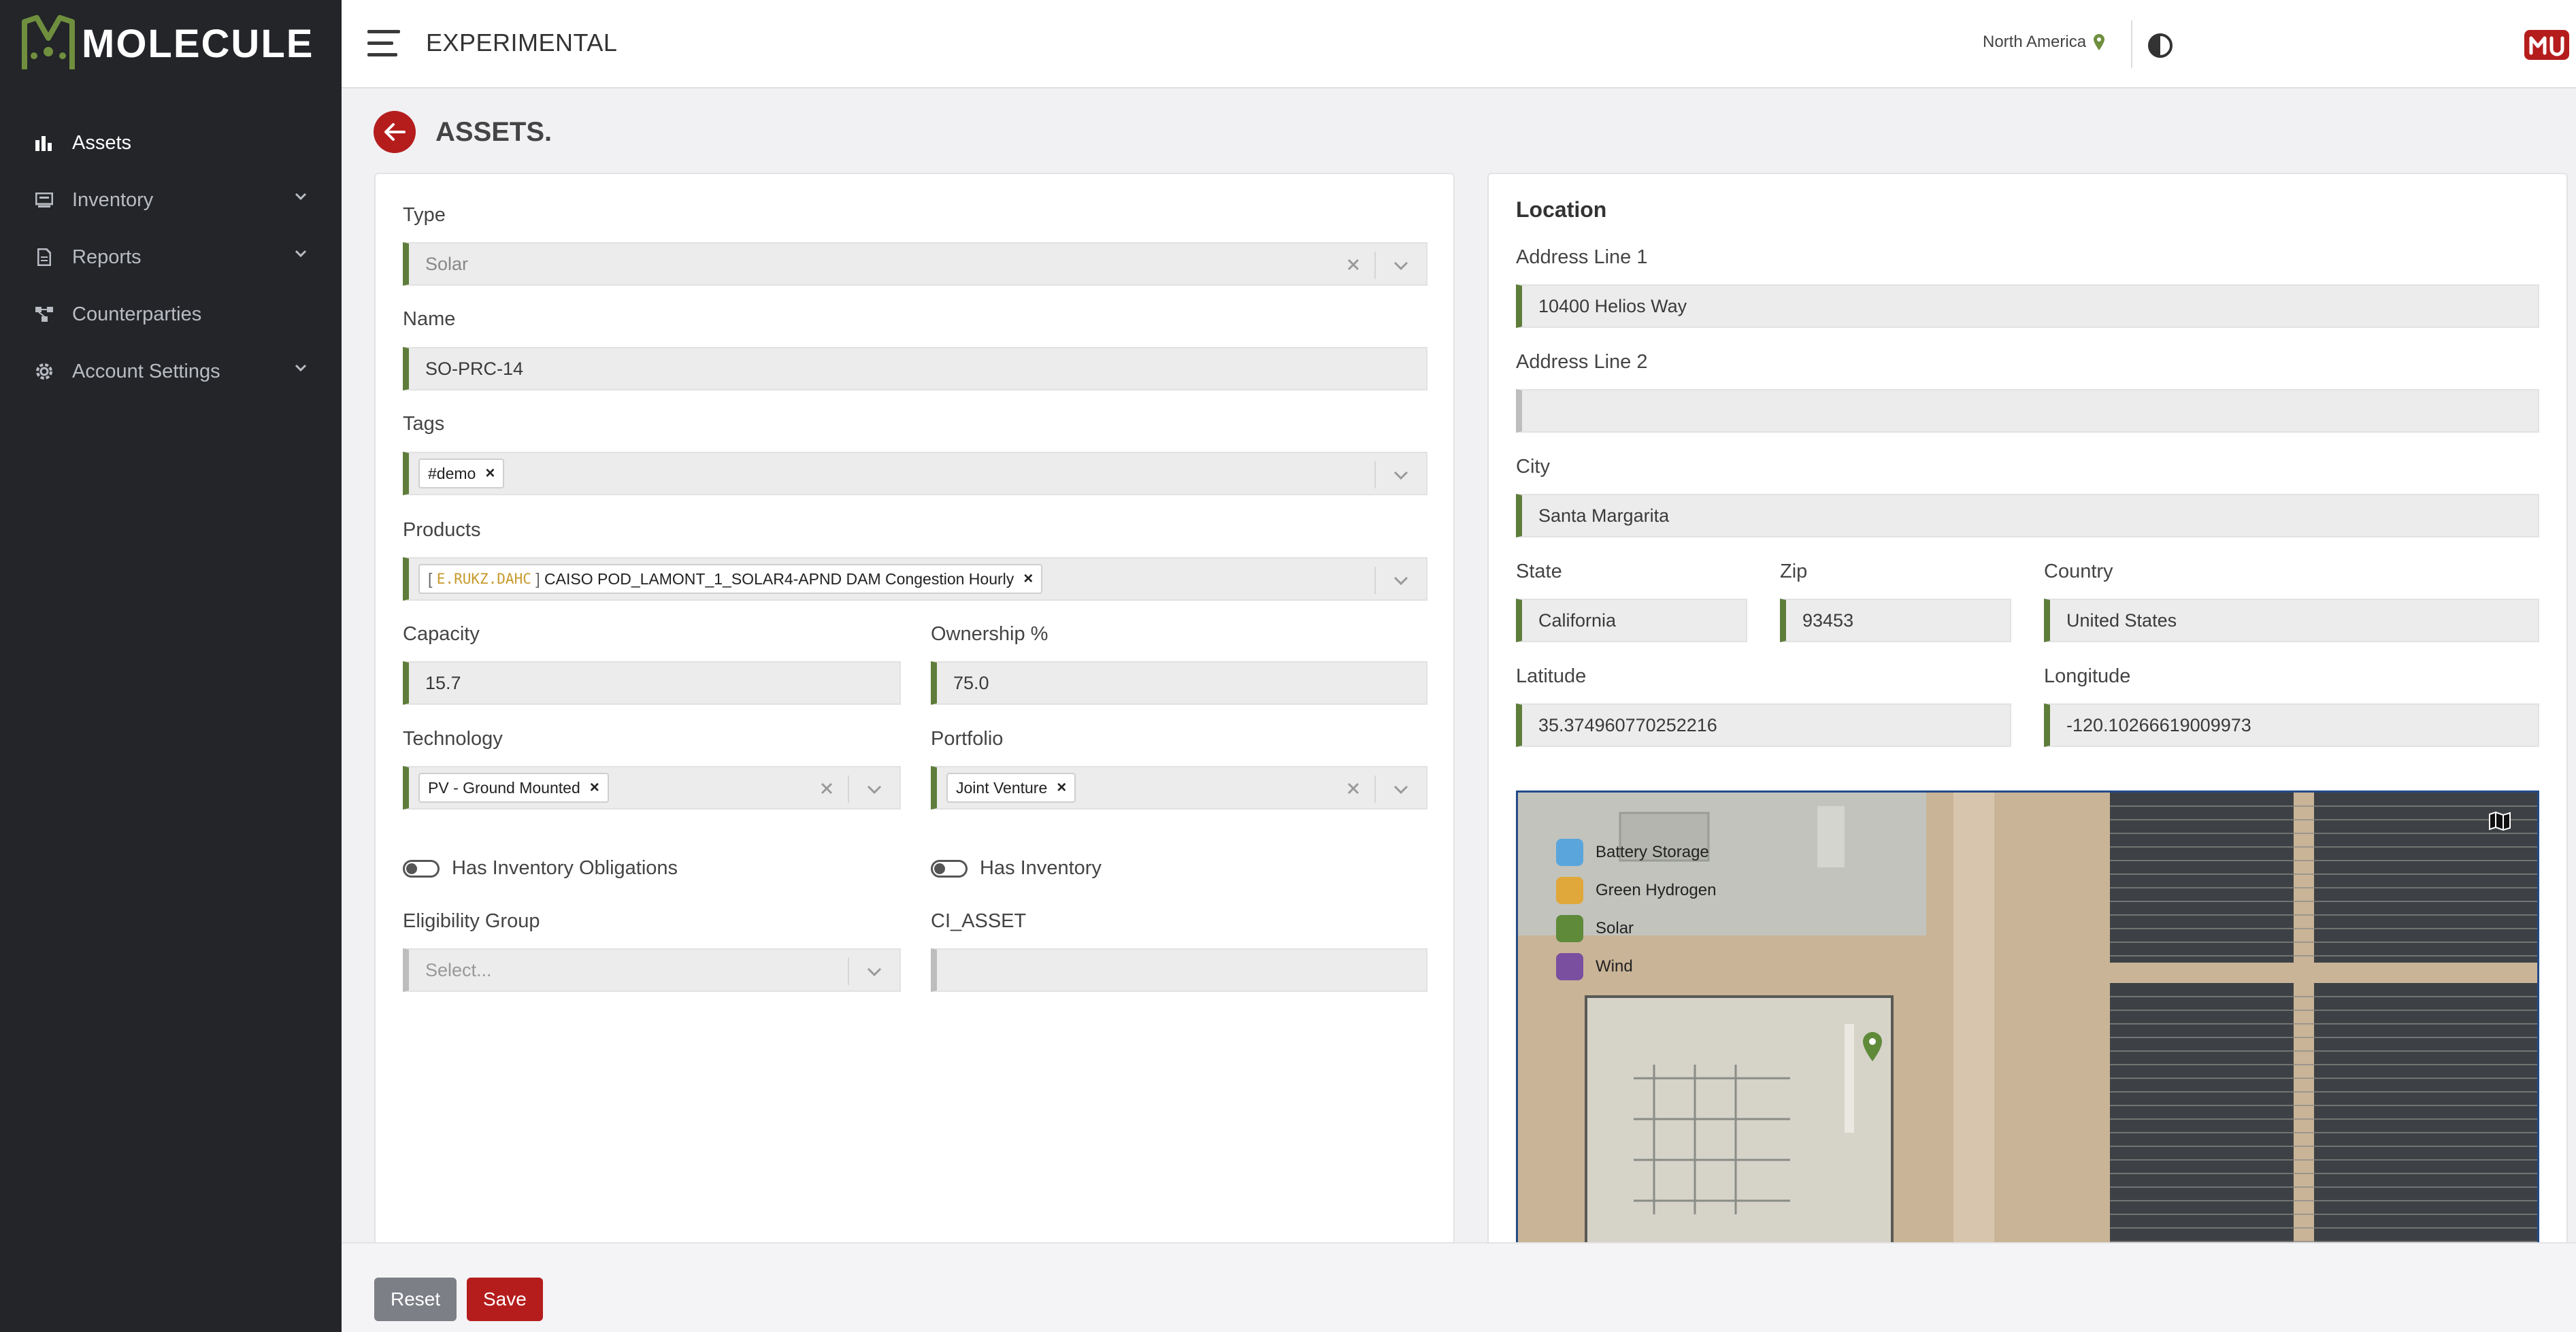 This screenshot has height=1332, width=2576. Describe the element at coordinates (522, 42) in the screenshot. I see `header-title: EXPERIMENTAL` at that location.